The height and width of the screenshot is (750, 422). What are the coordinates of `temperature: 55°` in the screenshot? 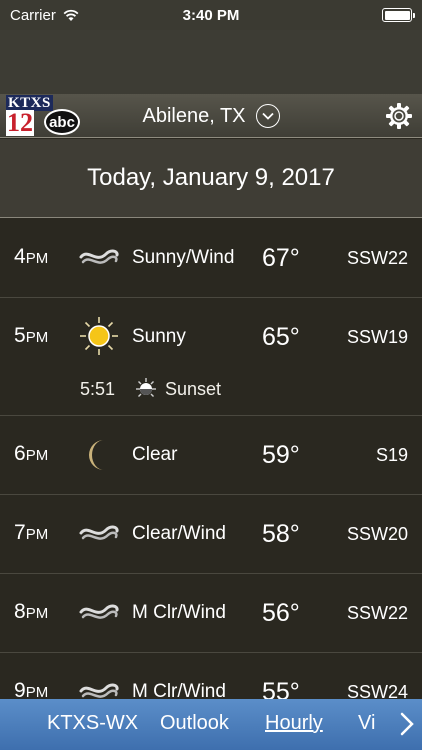 It's located at (281, 688).